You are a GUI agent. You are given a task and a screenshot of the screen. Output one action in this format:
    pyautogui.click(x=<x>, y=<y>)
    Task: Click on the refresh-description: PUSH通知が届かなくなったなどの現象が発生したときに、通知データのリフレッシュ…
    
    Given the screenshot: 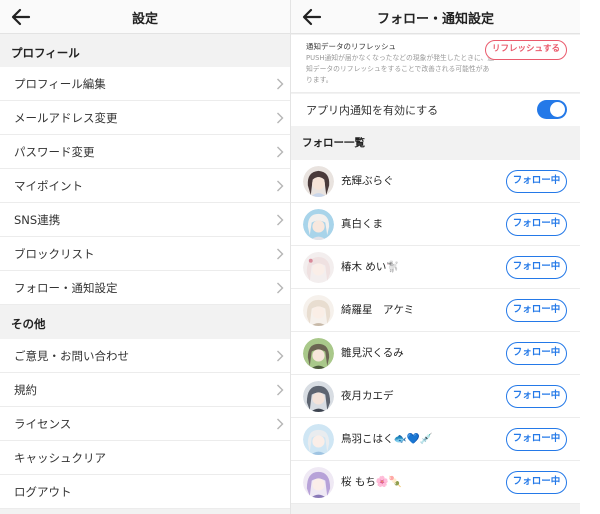 What is the action you would take?
    pyautogui.click(x=400, y=69)
    